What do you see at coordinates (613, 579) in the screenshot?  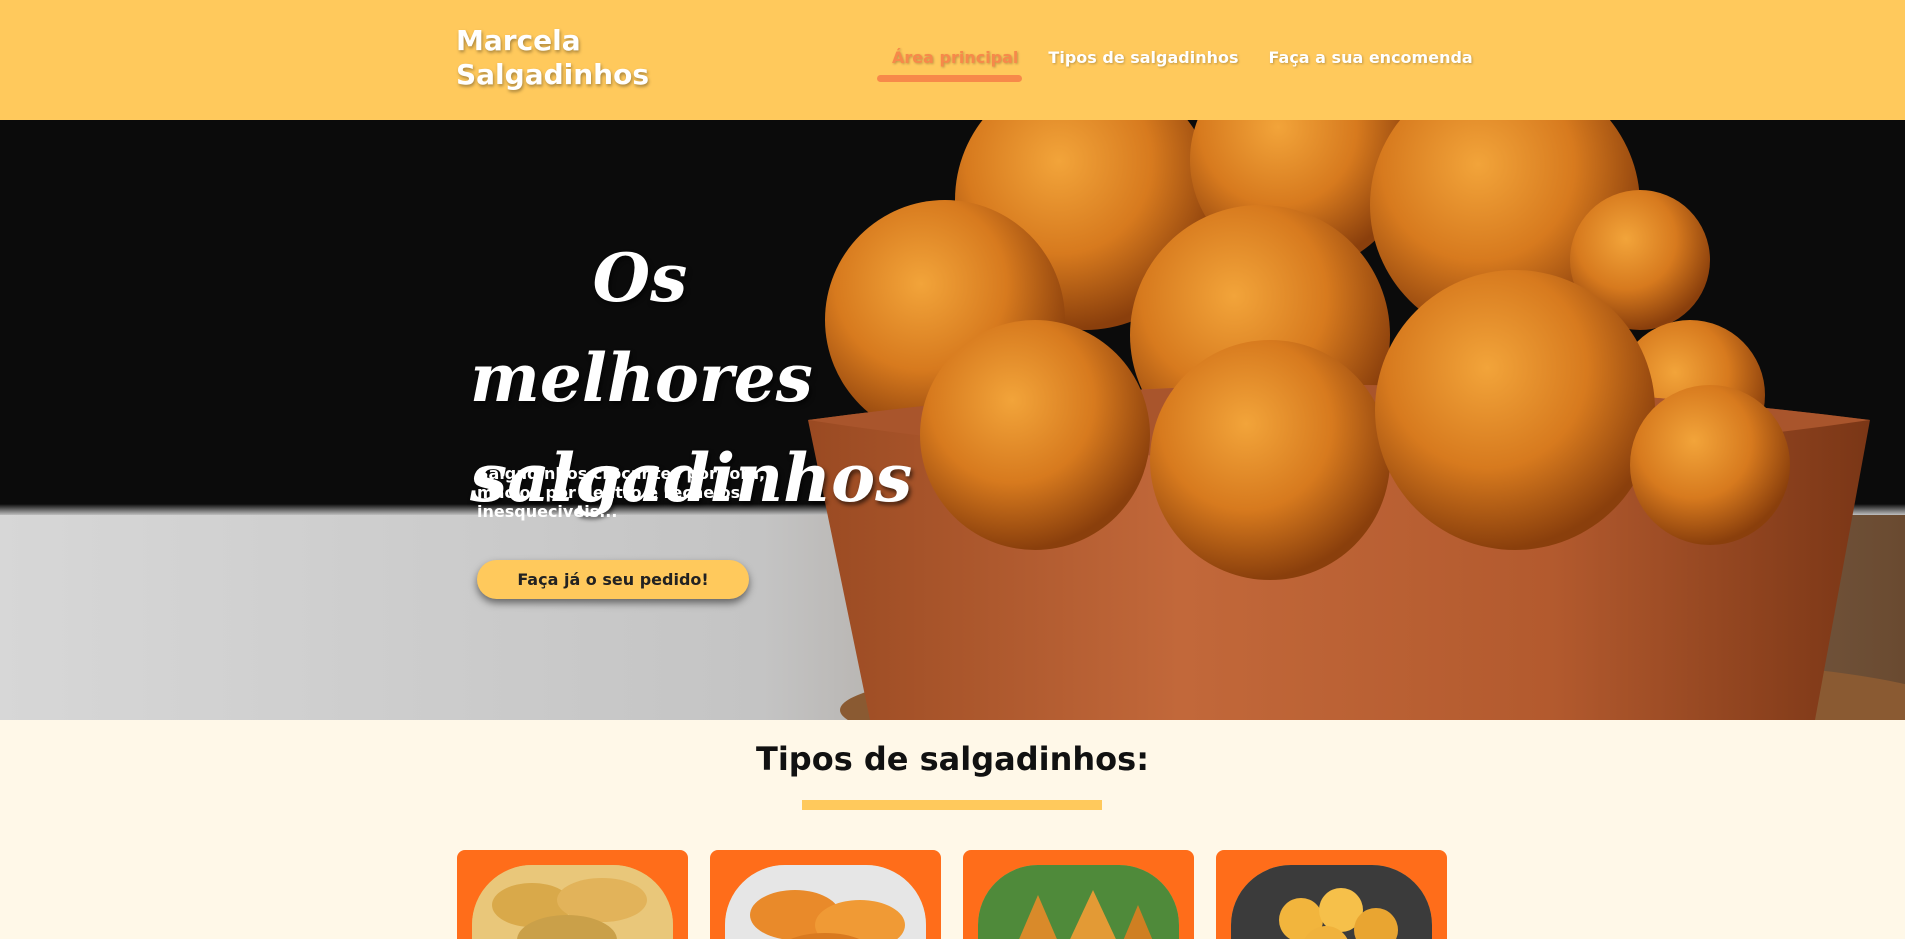 I see `order-now-button: Faça já o seu pedido!` at bounding box center [613, 579].